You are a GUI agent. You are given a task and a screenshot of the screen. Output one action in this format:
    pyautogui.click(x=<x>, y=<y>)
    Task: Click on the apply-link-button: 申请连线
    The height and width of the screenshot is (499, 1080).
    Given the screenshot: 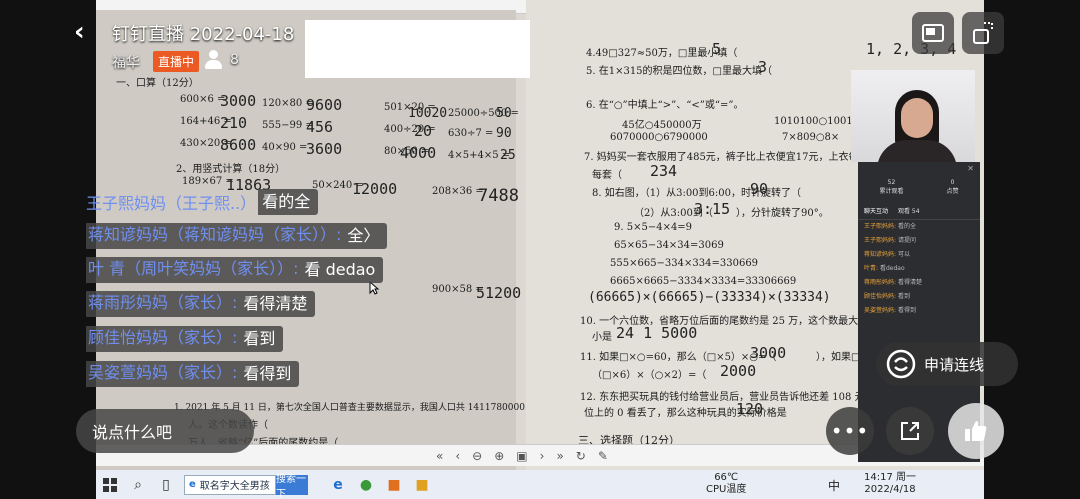 What is the action you would take?
    pyautogui.click(x=947, y=364)
    